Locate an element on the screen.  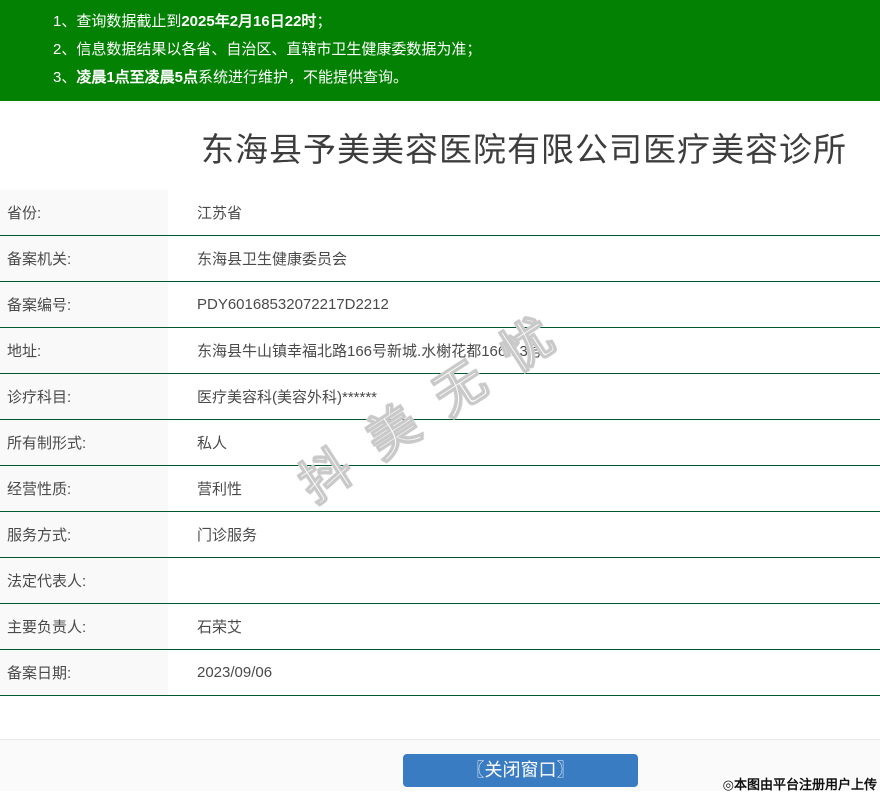
notice-line-3-text: 3、 is located at coordinates (65, 77).